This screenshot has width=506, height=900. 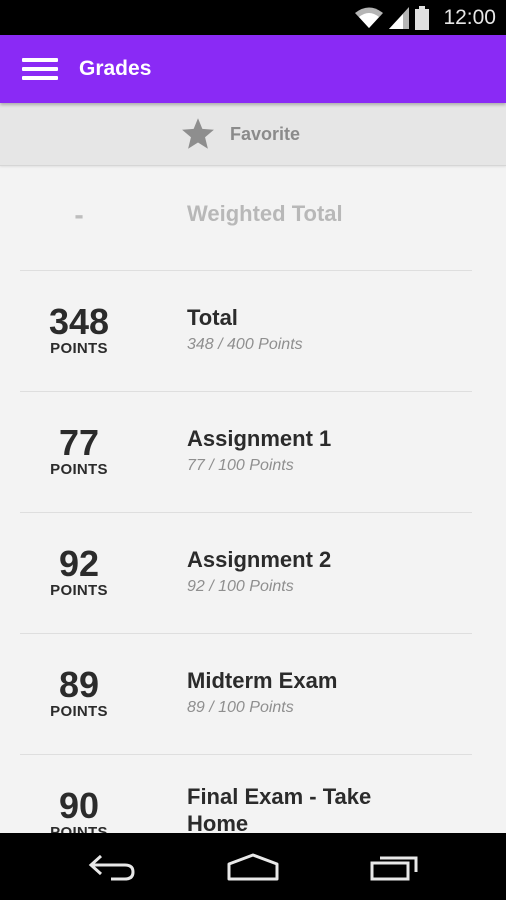 I want to click on home-button, so click(x=253, y=867).